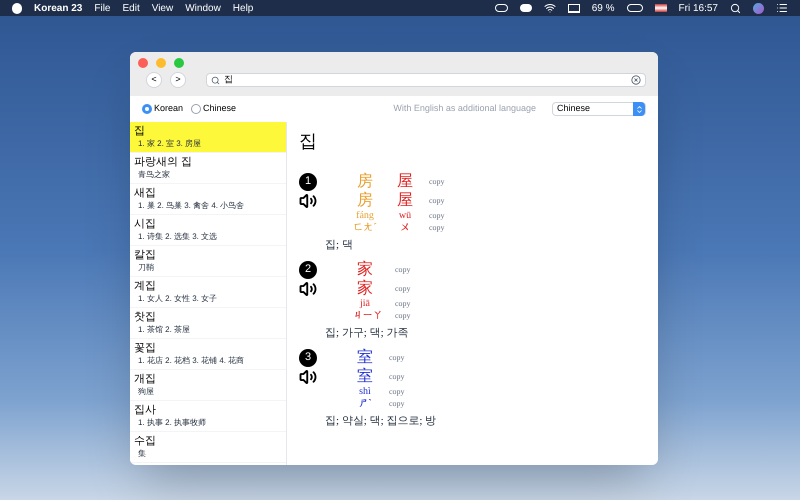 The width and height of the screenshot is (800, 500). I want to click on result-item: 새집 1. 巢 2. 鸟巢 3. 禽舍 4. 小鸟舍, so click(208, 199).